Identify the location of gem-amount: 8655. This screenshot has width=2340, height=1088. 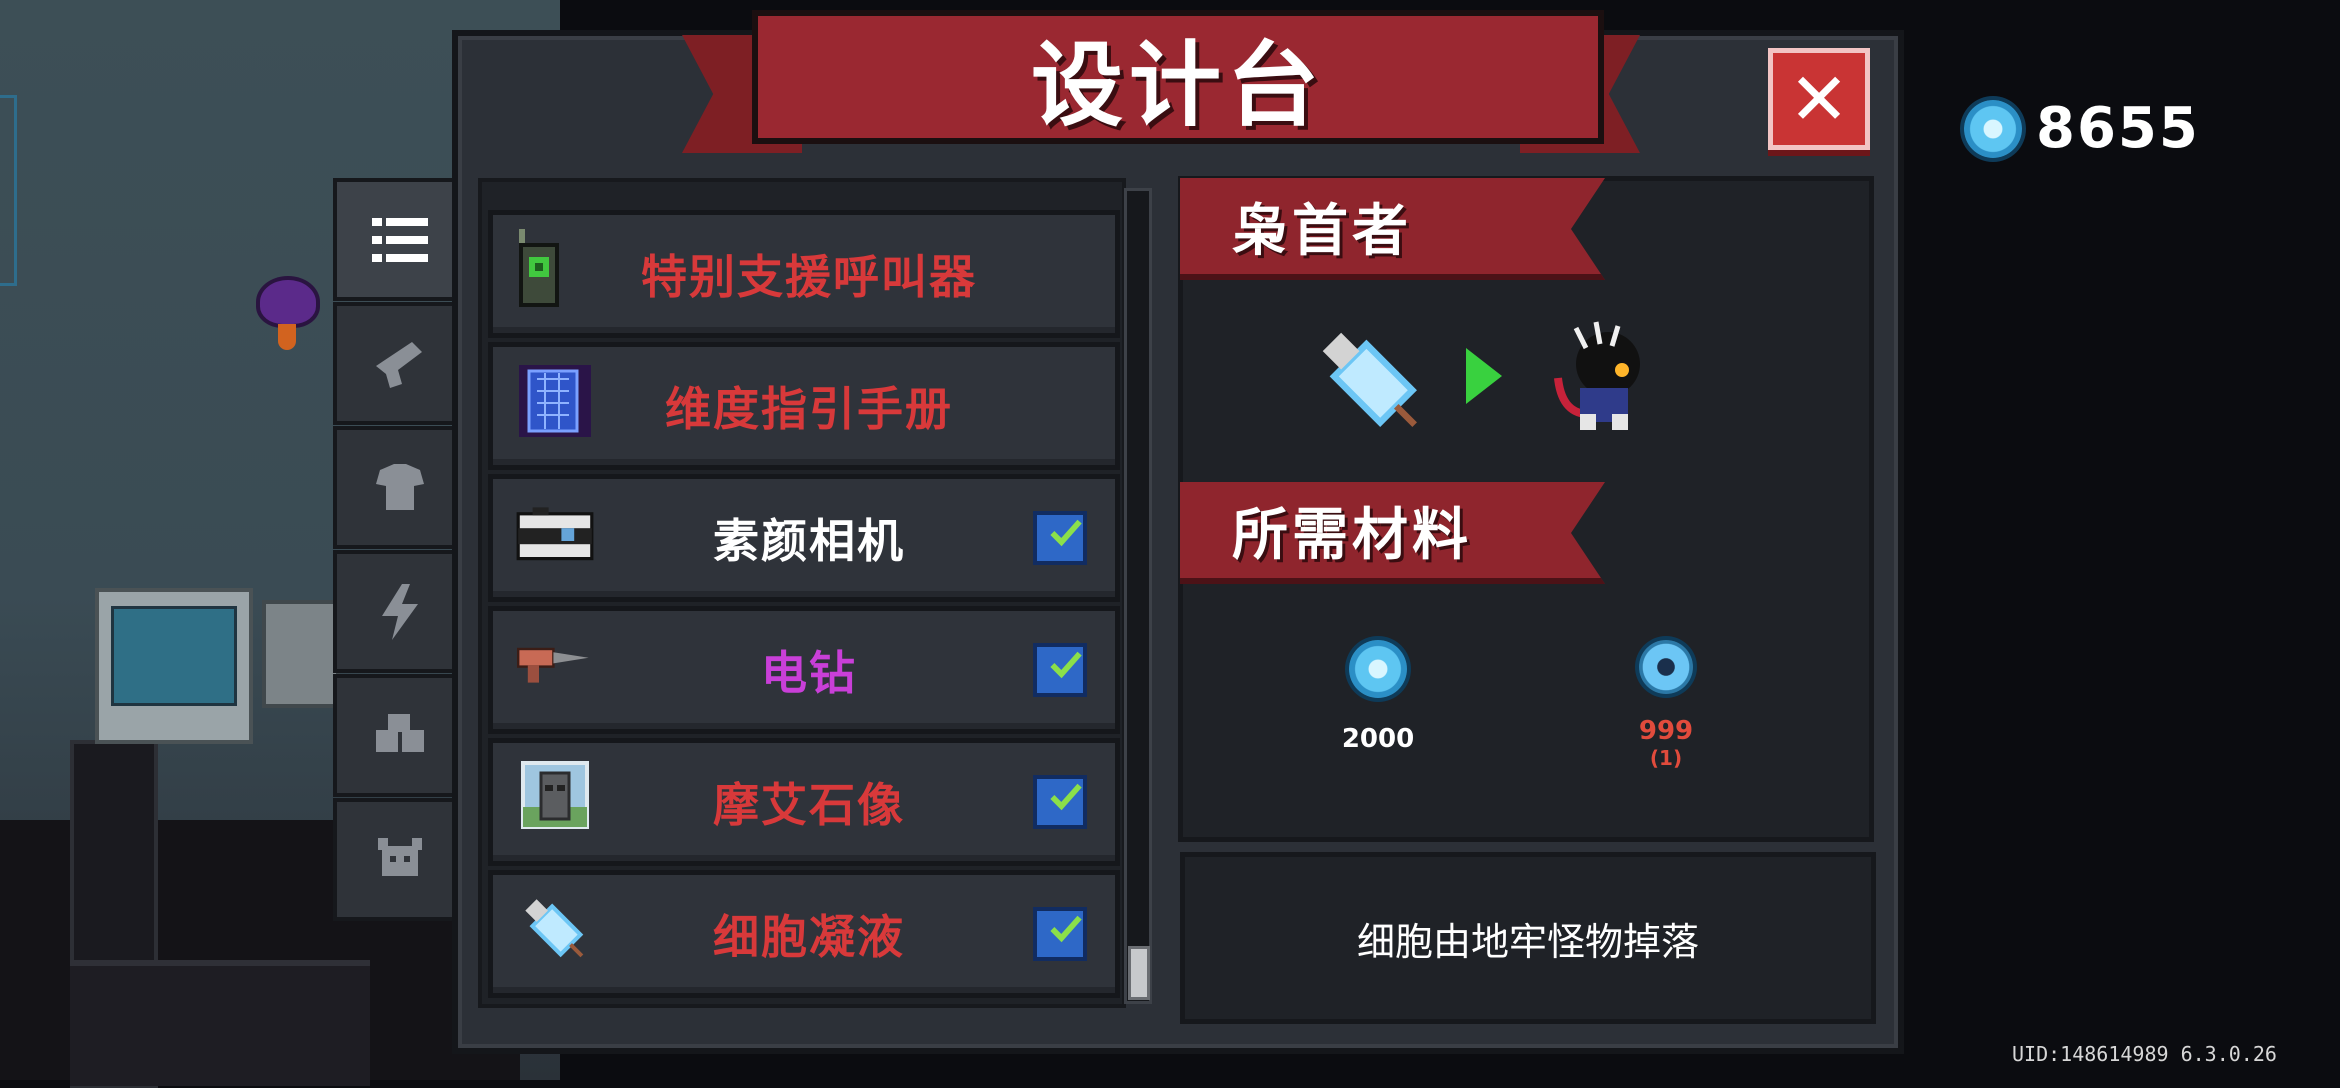
(2118, 128).